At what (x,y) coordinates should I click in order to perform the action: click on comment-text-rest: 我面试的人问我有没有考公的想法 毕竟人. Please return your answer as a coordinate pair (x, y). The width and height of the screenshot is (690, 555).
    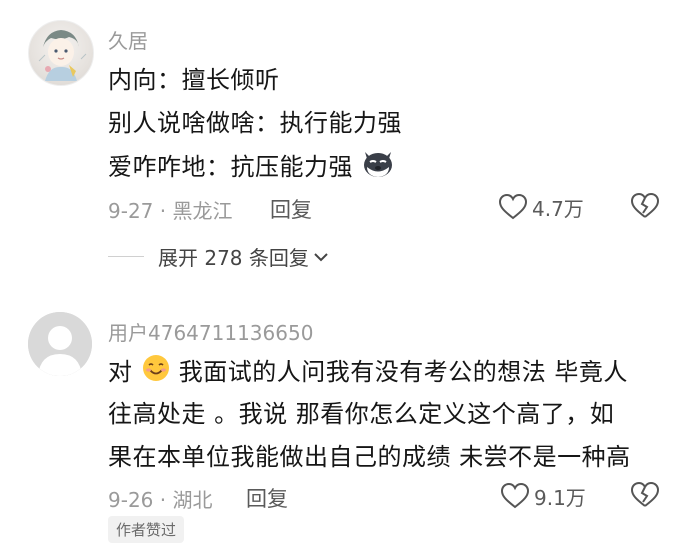
    Looking at the image, I should click on (403, 372).